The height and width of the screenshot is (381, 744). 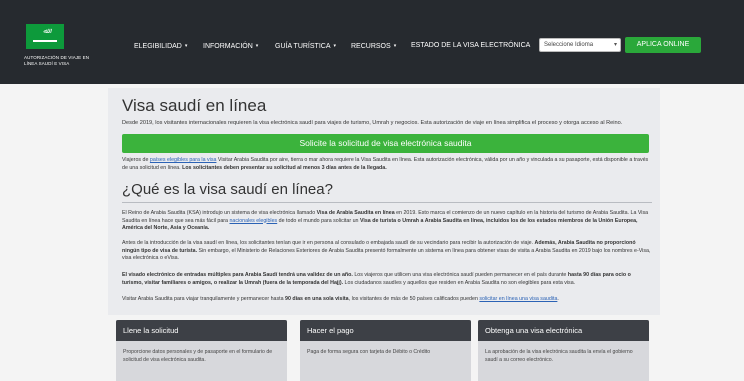 I want to click on nav-label: ELEGIBILIDAD, so click(x=158, y=46).